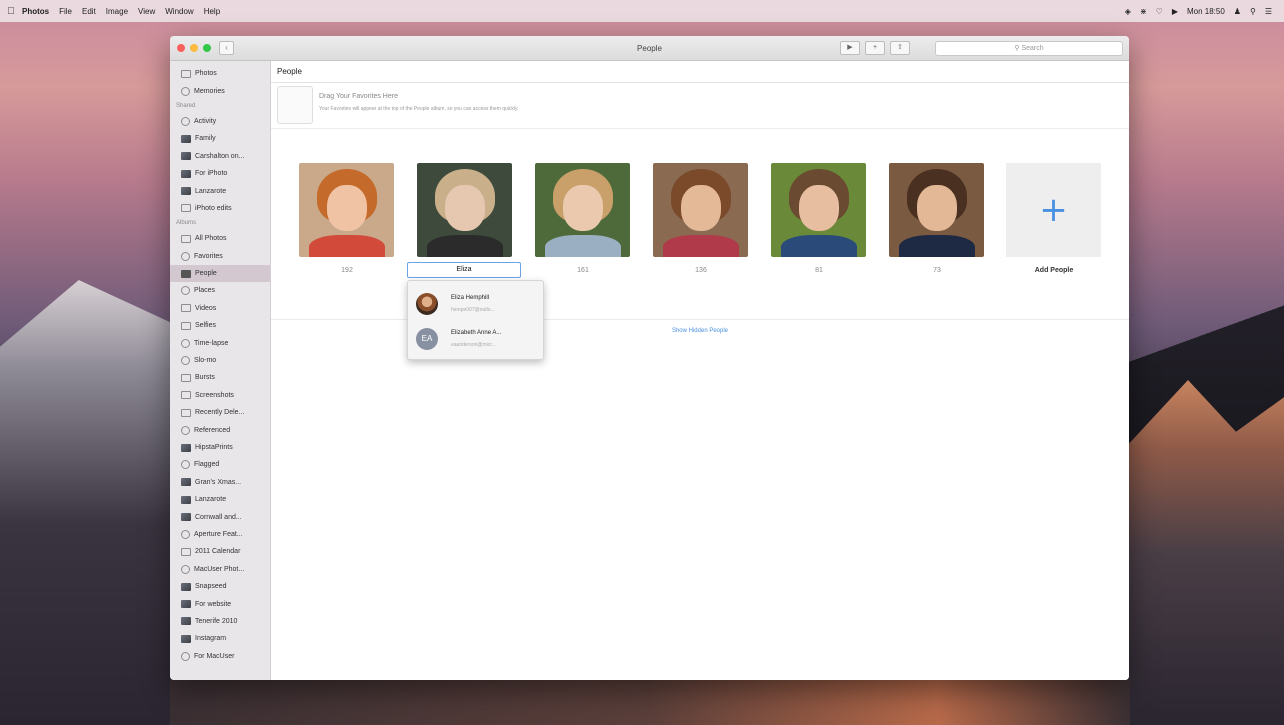 The height and width of the screenshot is (725, 1284). I want to click on sidebar-item-referenced: Referenced, so click(220, 429).